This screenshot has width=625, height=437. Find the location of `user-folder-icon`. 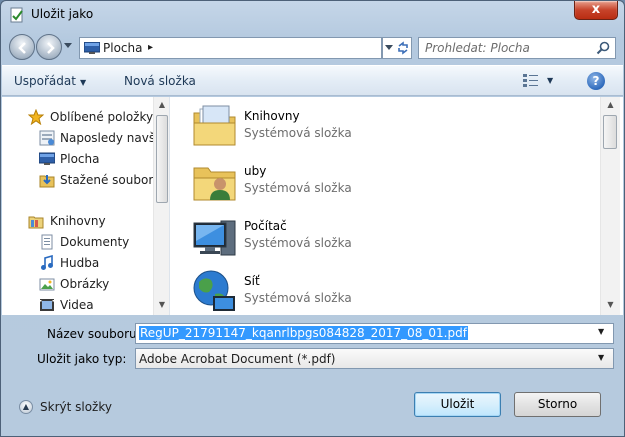

user-folder-icon is located at coordinates (214, 184).